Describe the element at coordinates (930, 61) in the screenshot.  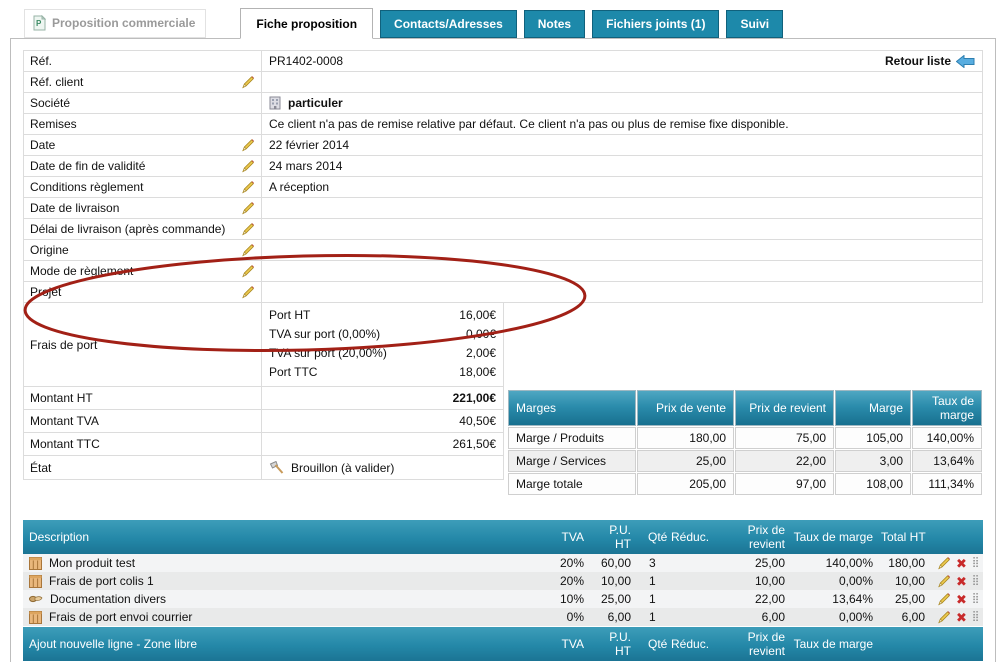
I see `back-to-list-link: Retour liste` at that location.